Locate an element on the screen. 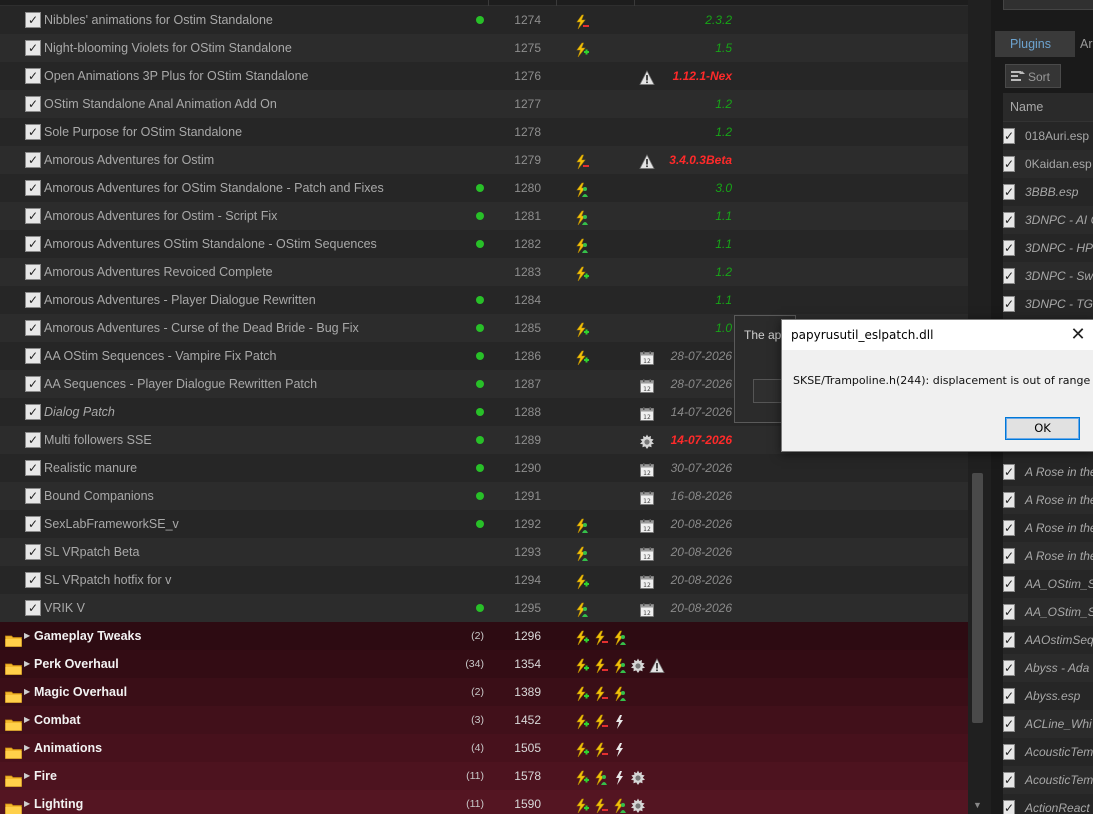 The height and width of the screenshot is (814, 1093). mod-row: ✓ VRIK V 1295 12 20-08-2026 is located at coordinates (484, 608).